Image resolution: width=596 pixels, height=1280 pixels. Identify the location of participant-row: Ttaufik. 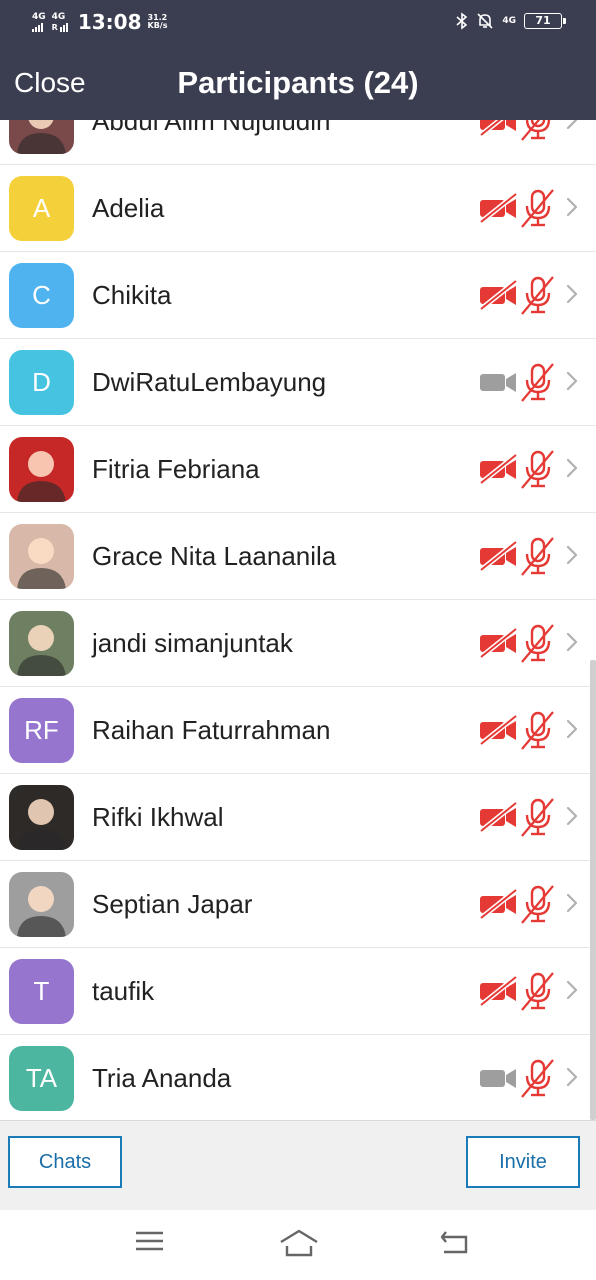
(298, 991).